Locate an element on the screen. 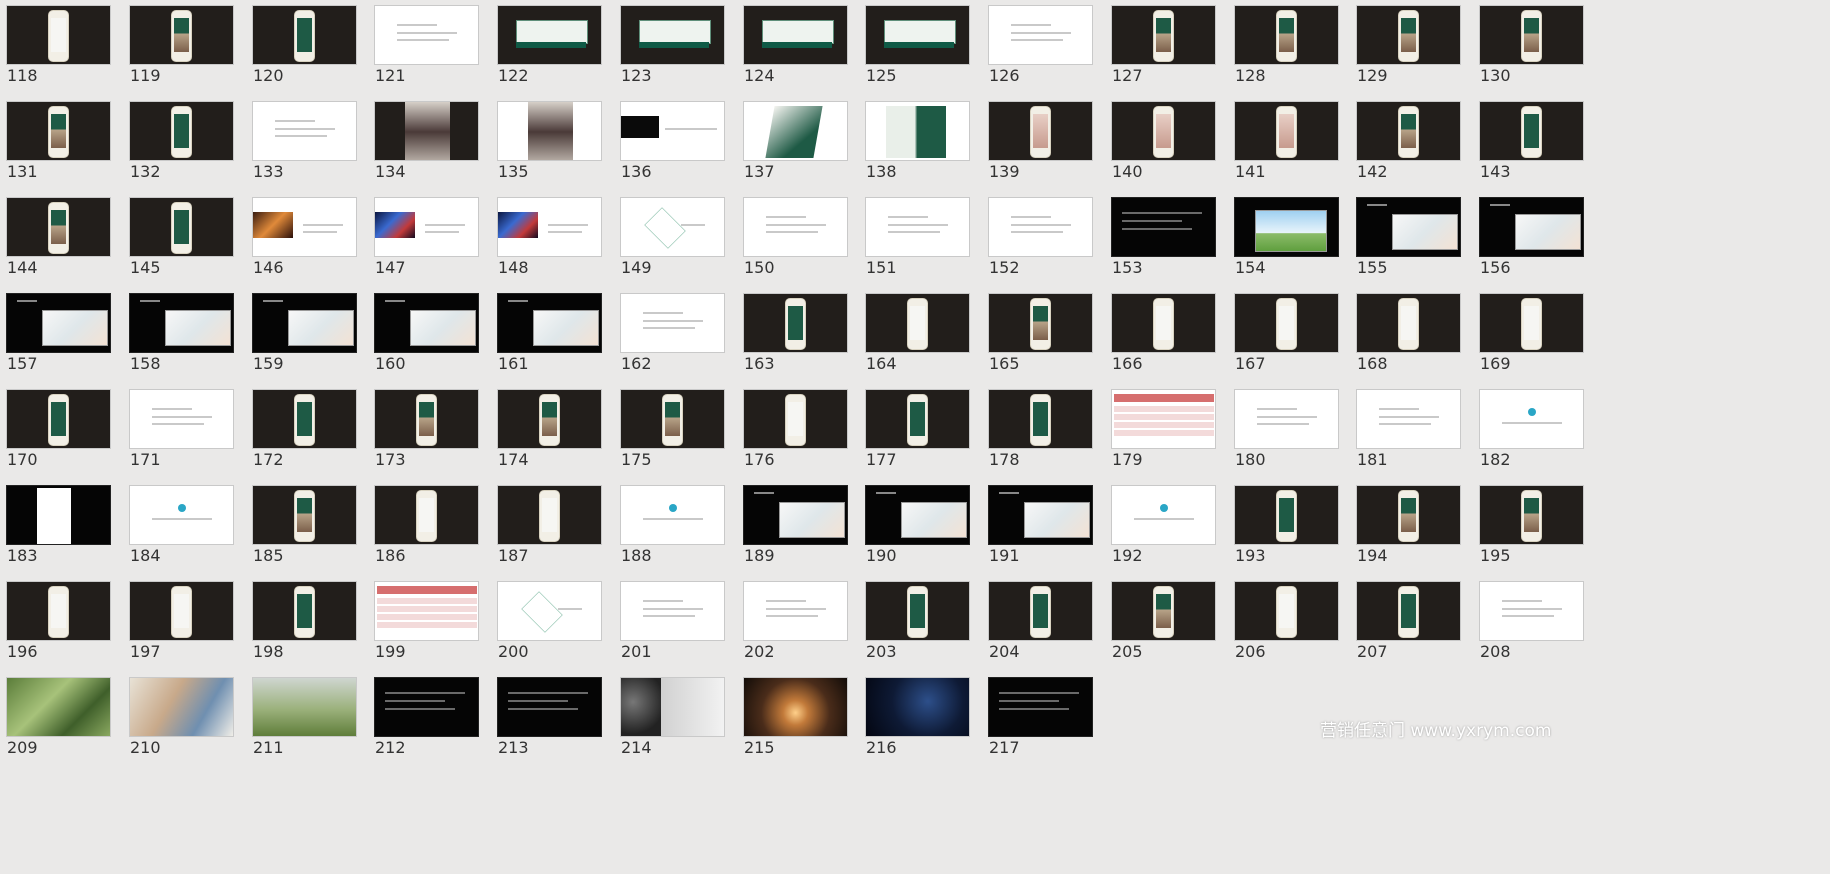  slide-thumbnail: 180 is located at coordinates (1285, 431).